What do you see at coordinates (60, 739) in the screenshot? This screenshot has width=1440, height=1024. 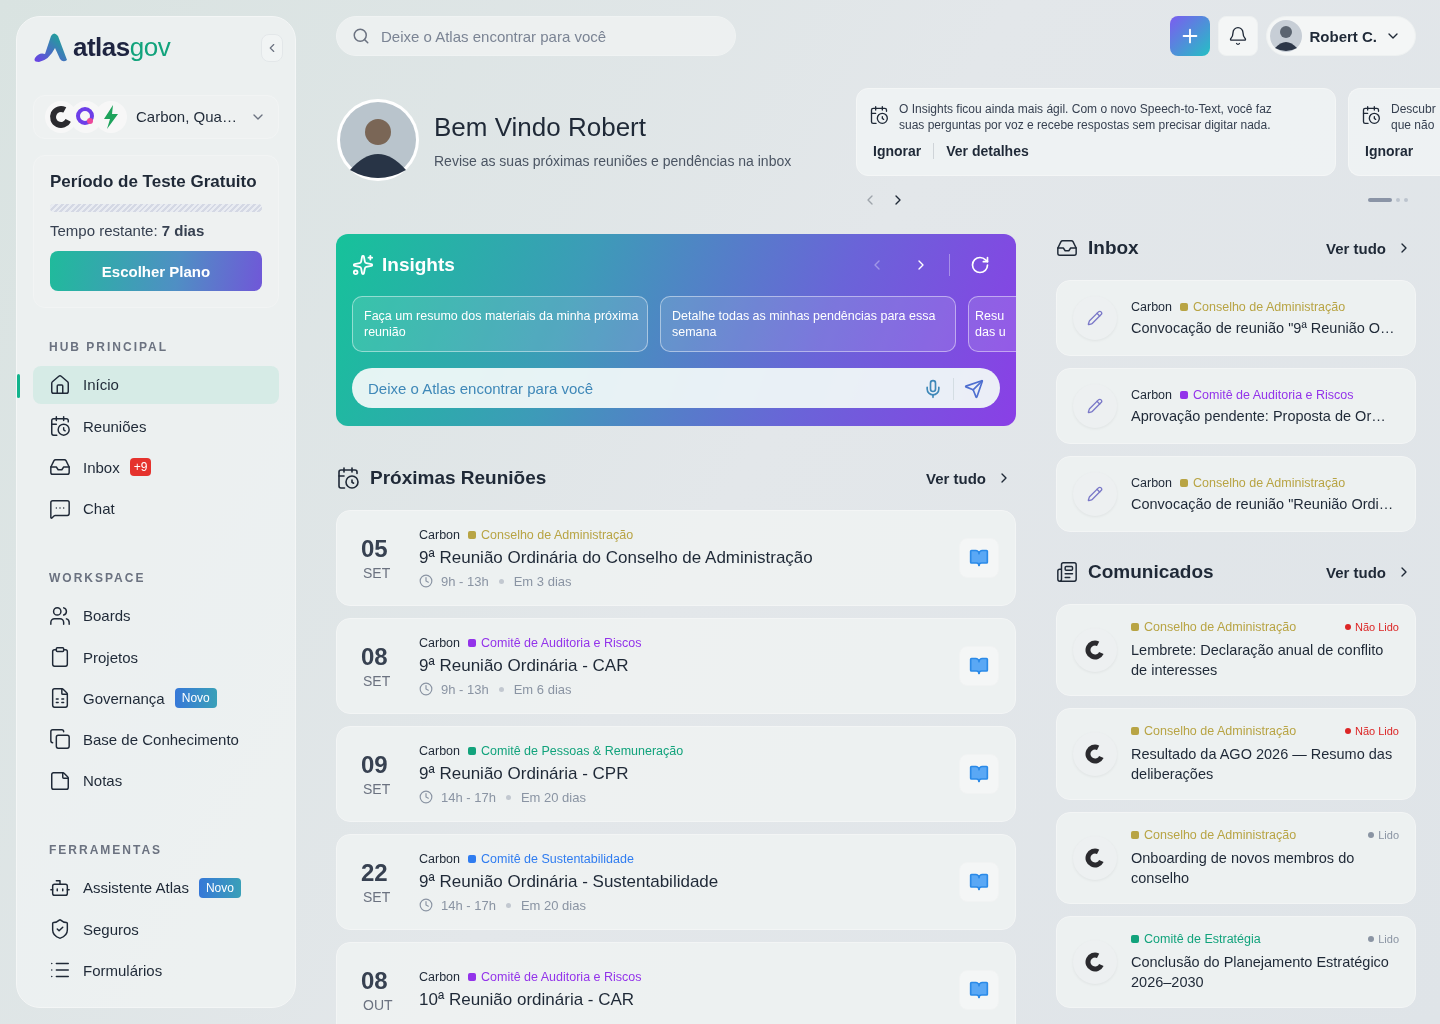 I see `copy-icon` at bounding box center [60, 739].